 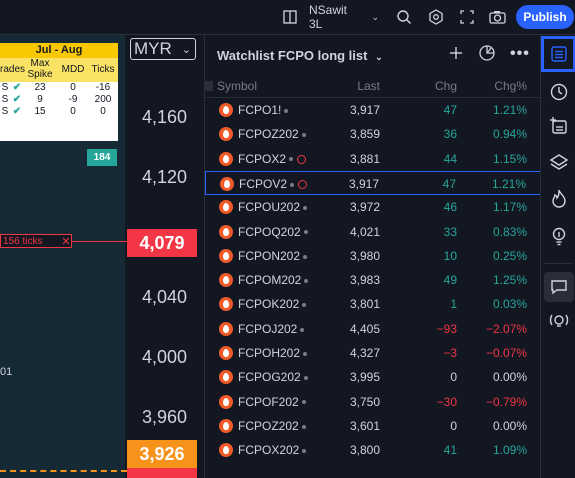 I want to click on symbol-name: FCPOH202, so click(x=273, y=353).